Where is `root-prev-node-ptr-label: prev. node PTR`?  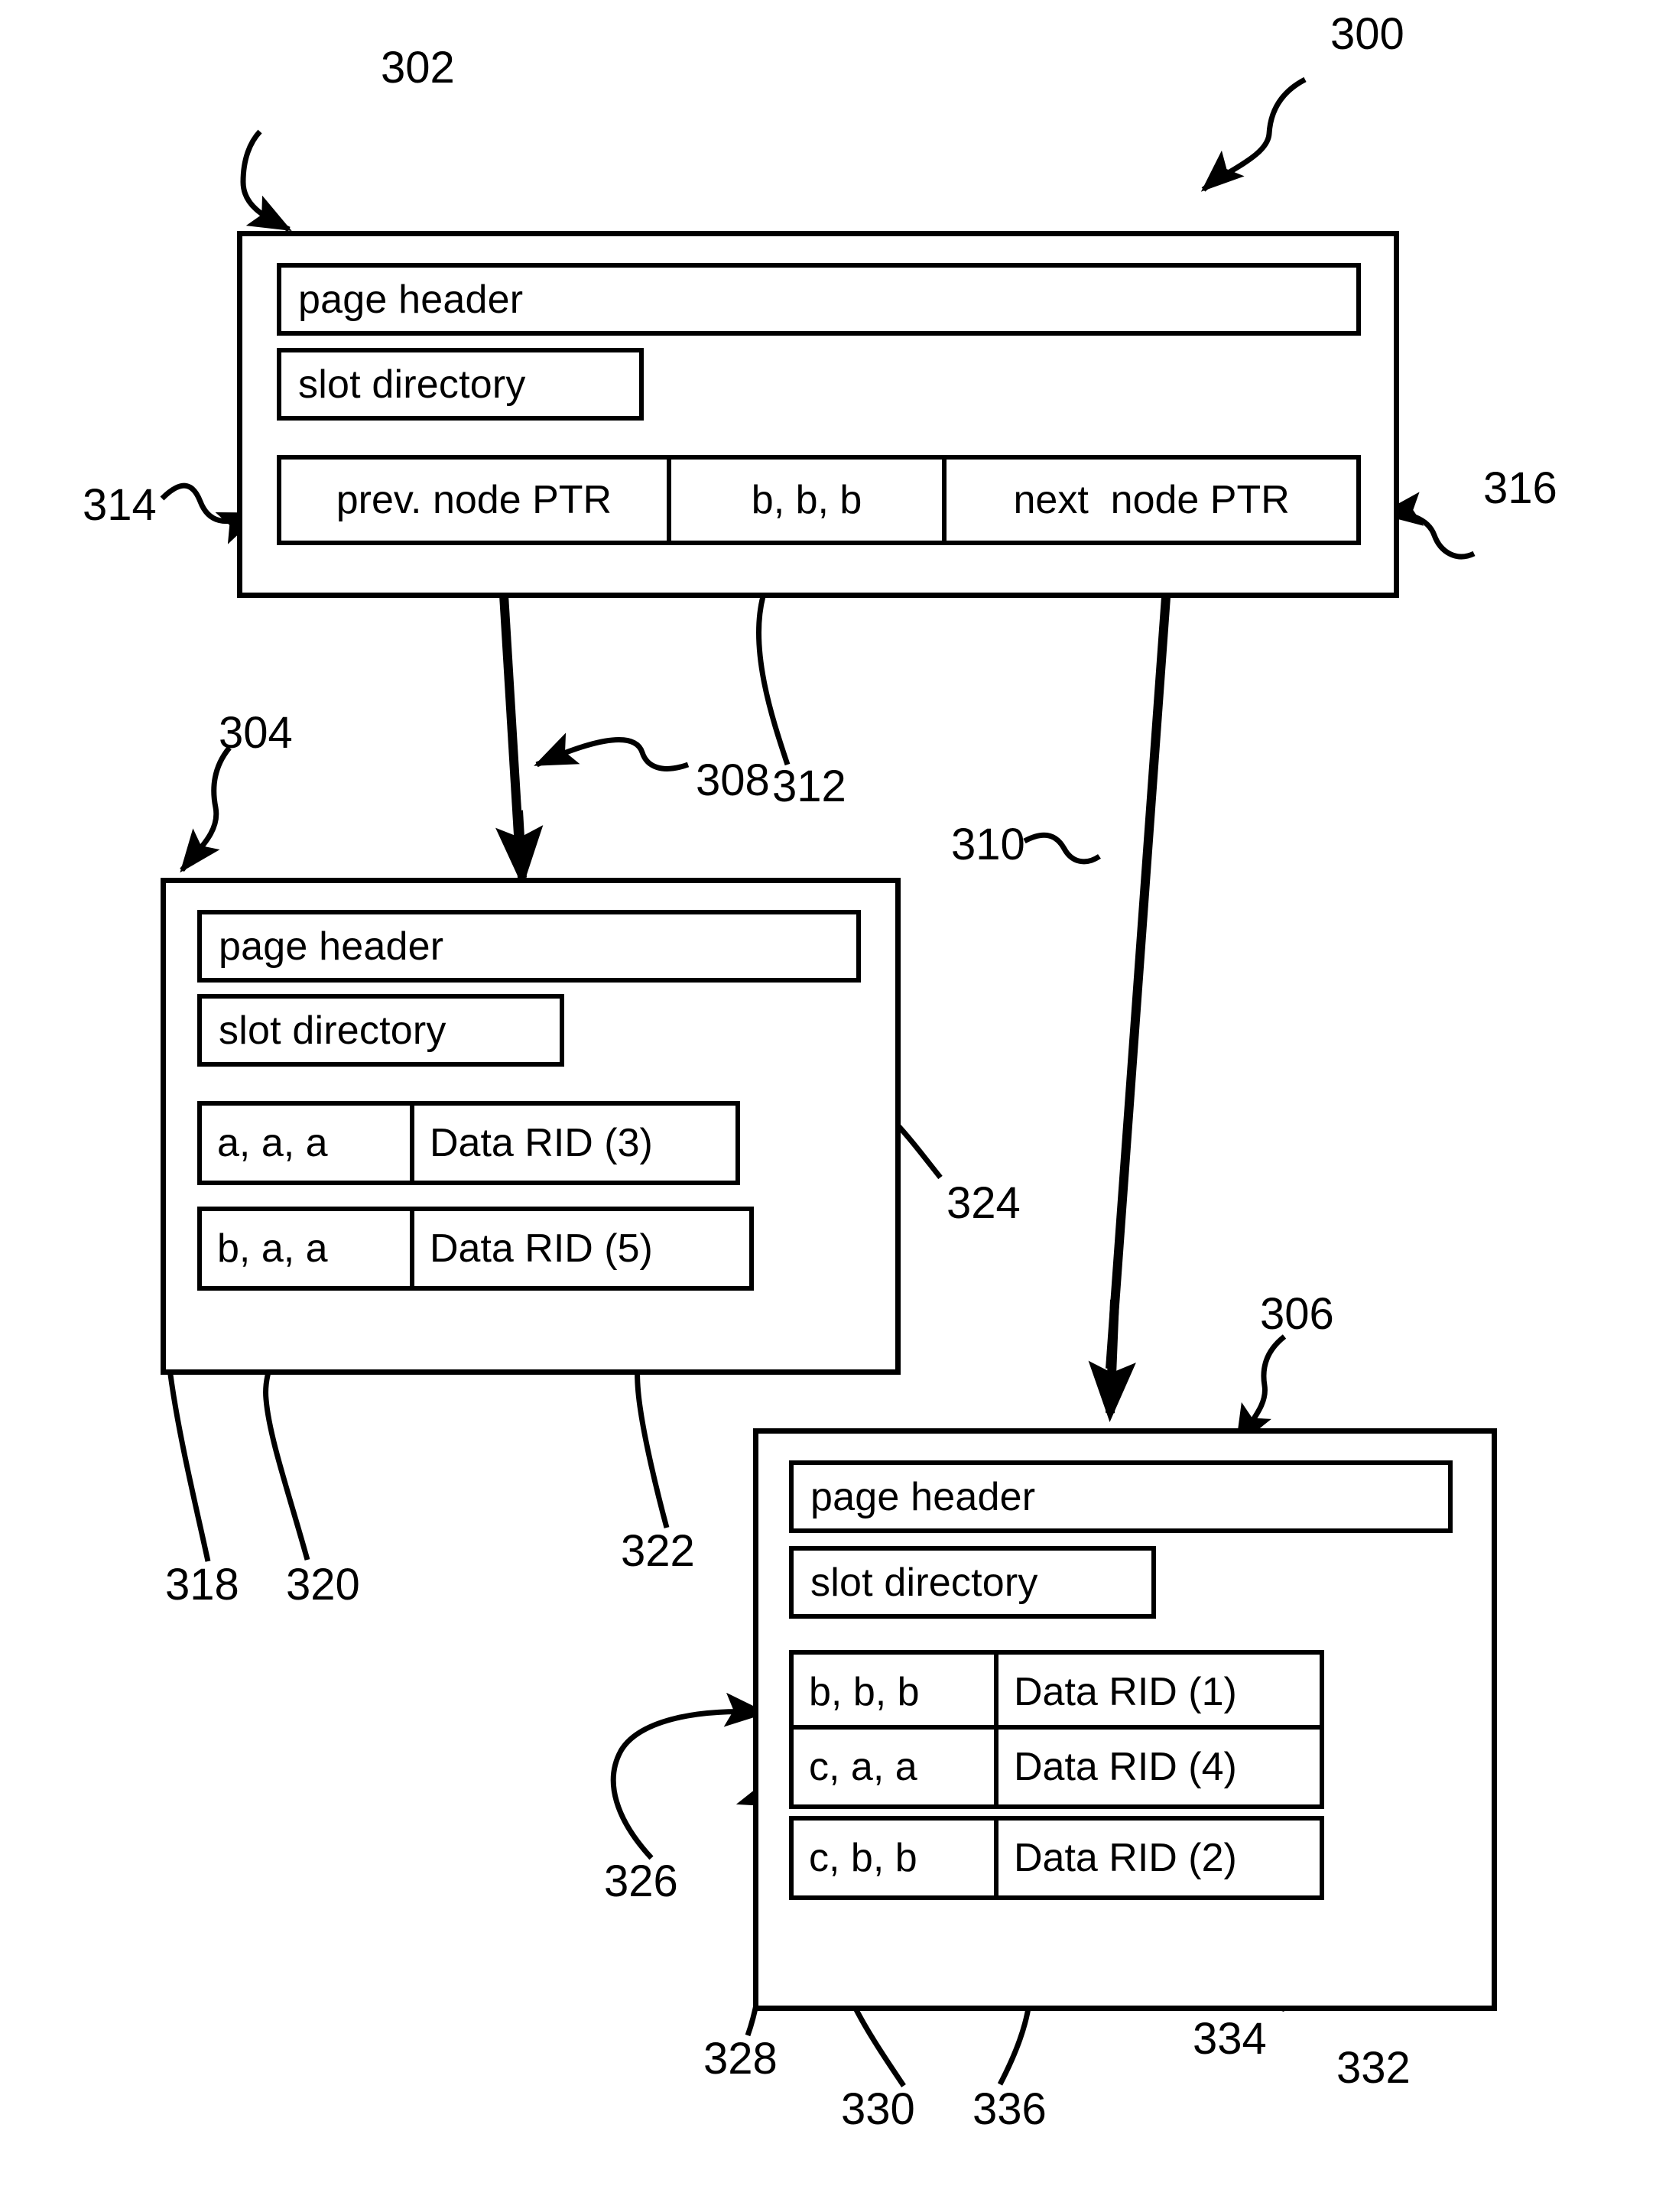
root-prev-node-ptr-label: prev. node PTR is located at coordinates (474, 500).